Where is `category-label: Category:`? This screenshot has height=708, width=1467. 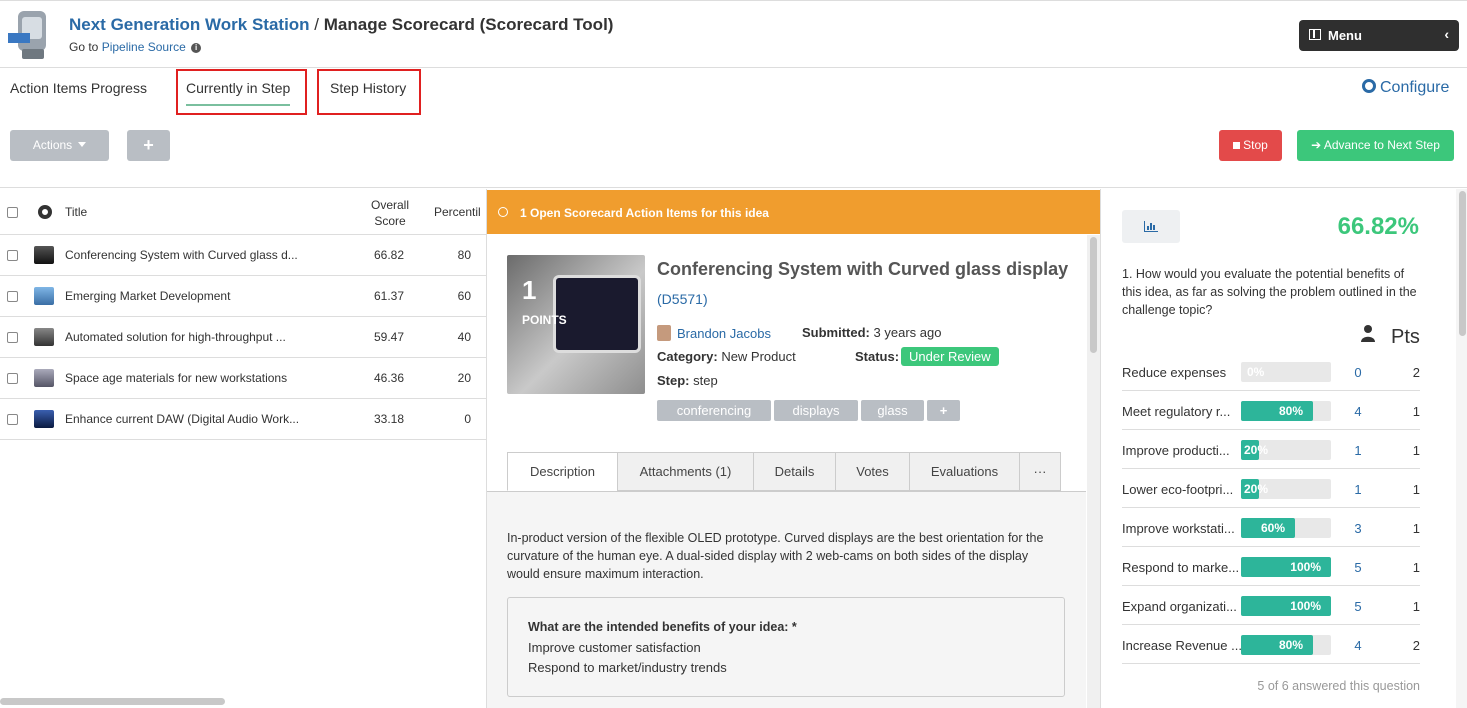 category-label: Category: is located at coordinates (687, 356).